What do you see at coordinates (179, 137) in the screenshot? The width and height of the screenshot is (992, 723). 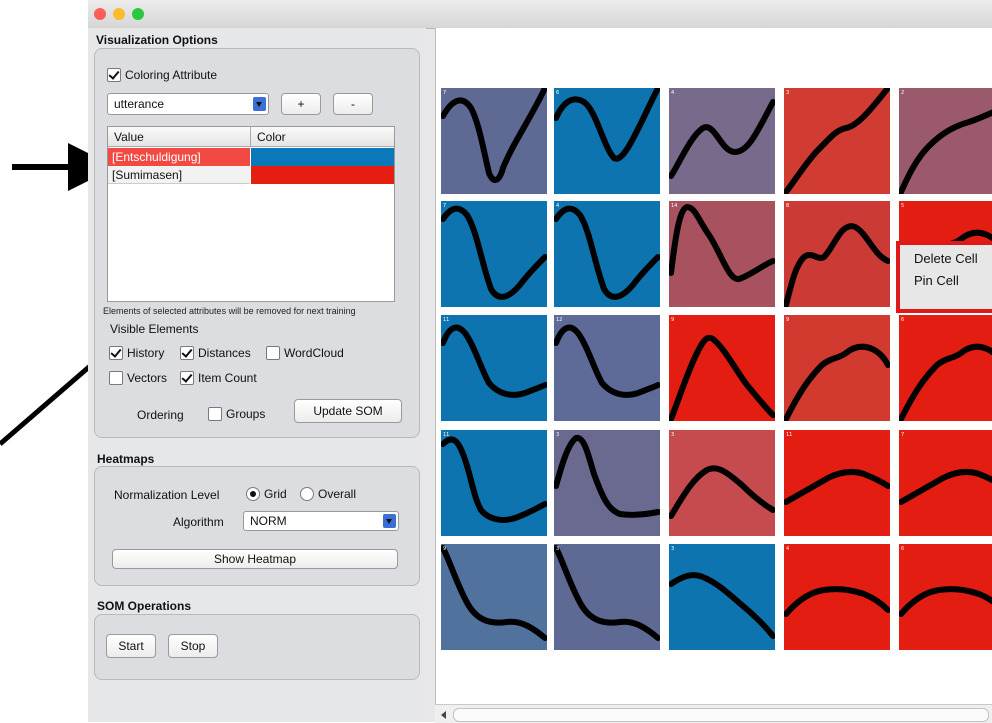 I see `value-column-header: Value` at bounding box center [179, 137].